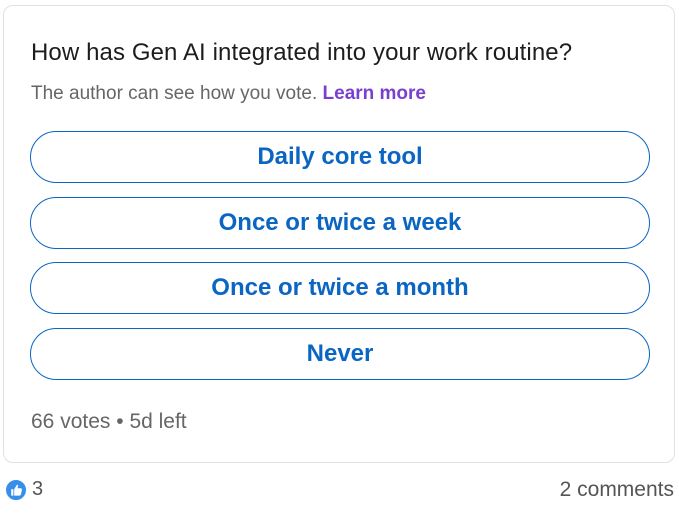 Image resolution: width=679 pixels, height=513 pixels. What do you see at coordinates (374, 93) in the screenshot?
I see `learn-more-link: Learn more` at bounding box center [374, 93].